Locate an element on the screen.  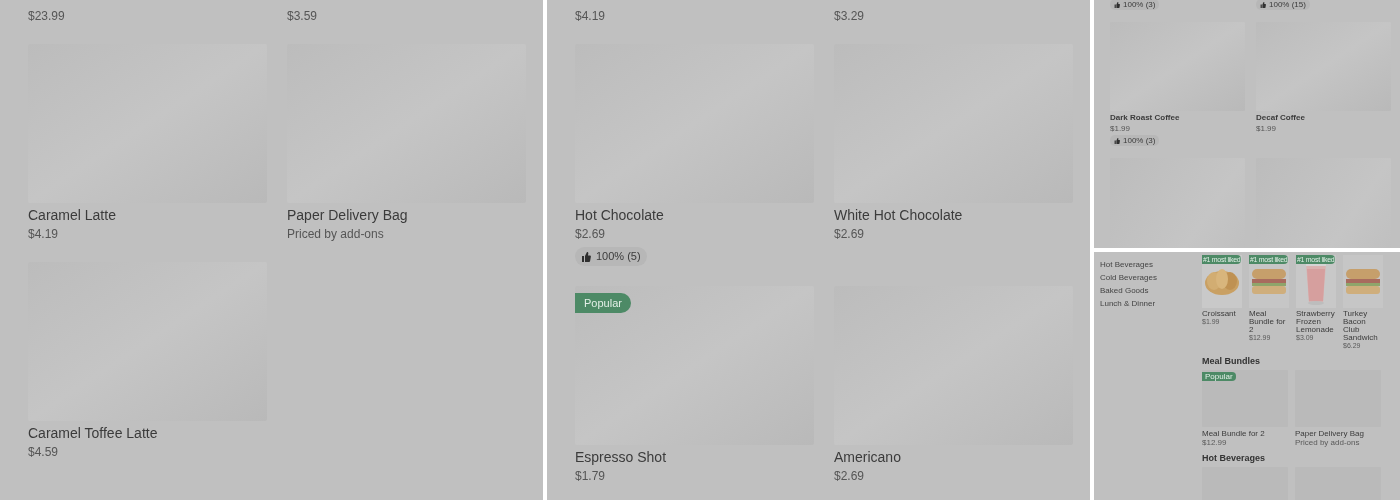
item-price: $23.99 is located at coordinates (47, 16).